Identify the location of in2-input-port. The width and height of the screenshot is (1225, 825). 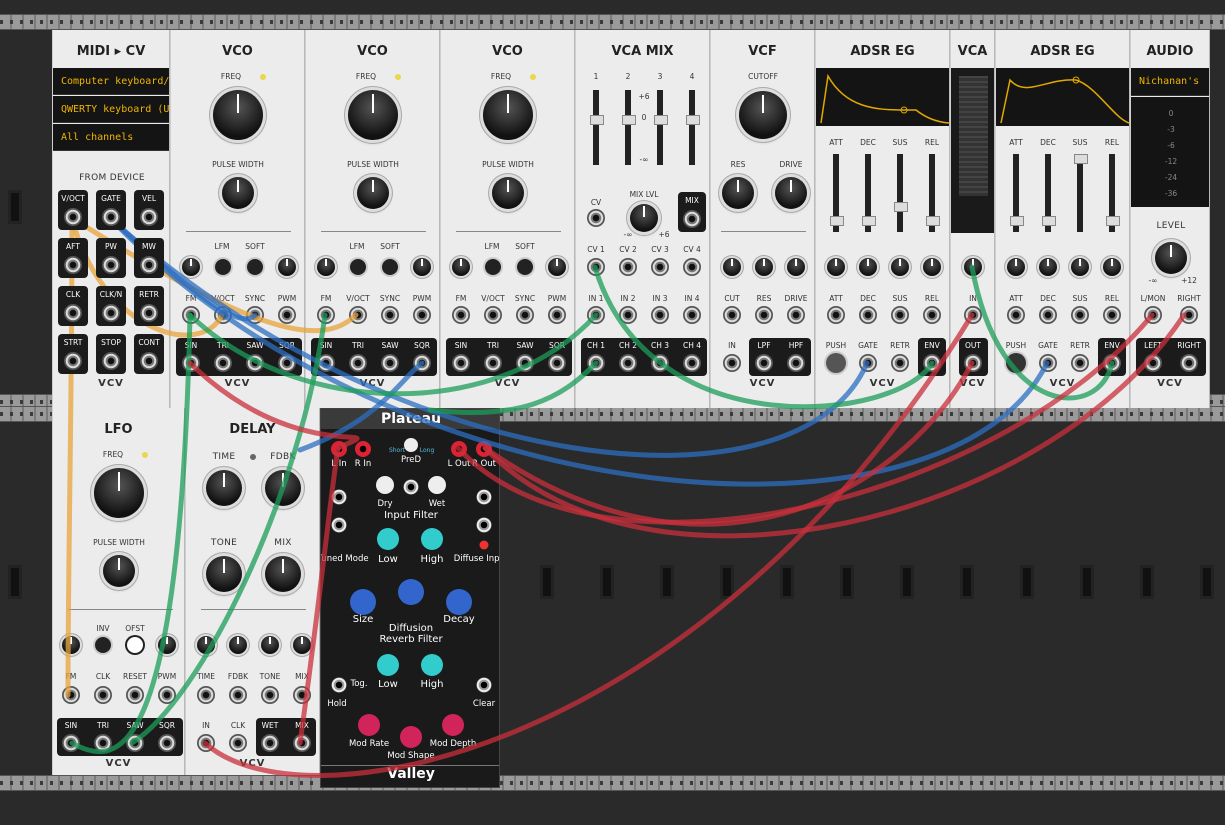
(628, 315).